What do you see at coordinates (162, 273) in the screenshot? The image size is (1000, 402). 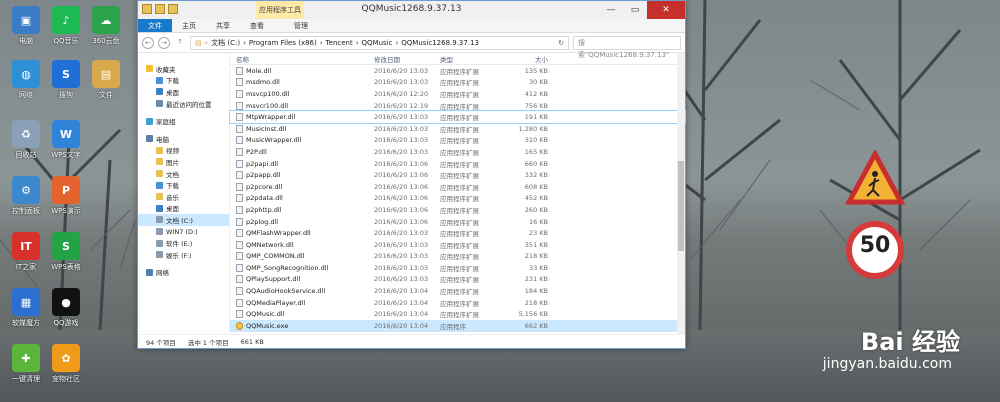 I see `nav-item-label: 网络` at bounding box center [162, 273].